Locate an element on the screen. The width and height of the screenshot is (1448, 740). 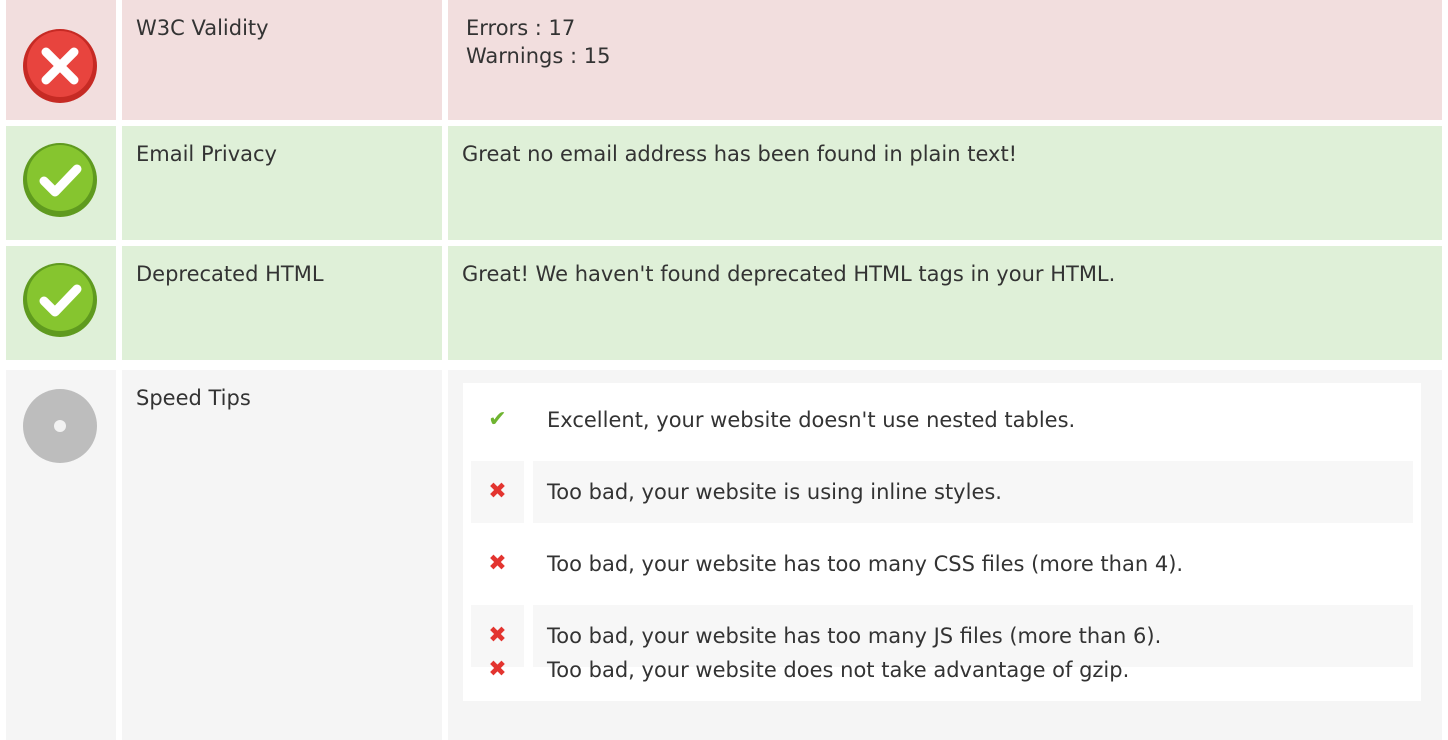
row-label: Deprecated HTML is located at coordinates (282, 303).